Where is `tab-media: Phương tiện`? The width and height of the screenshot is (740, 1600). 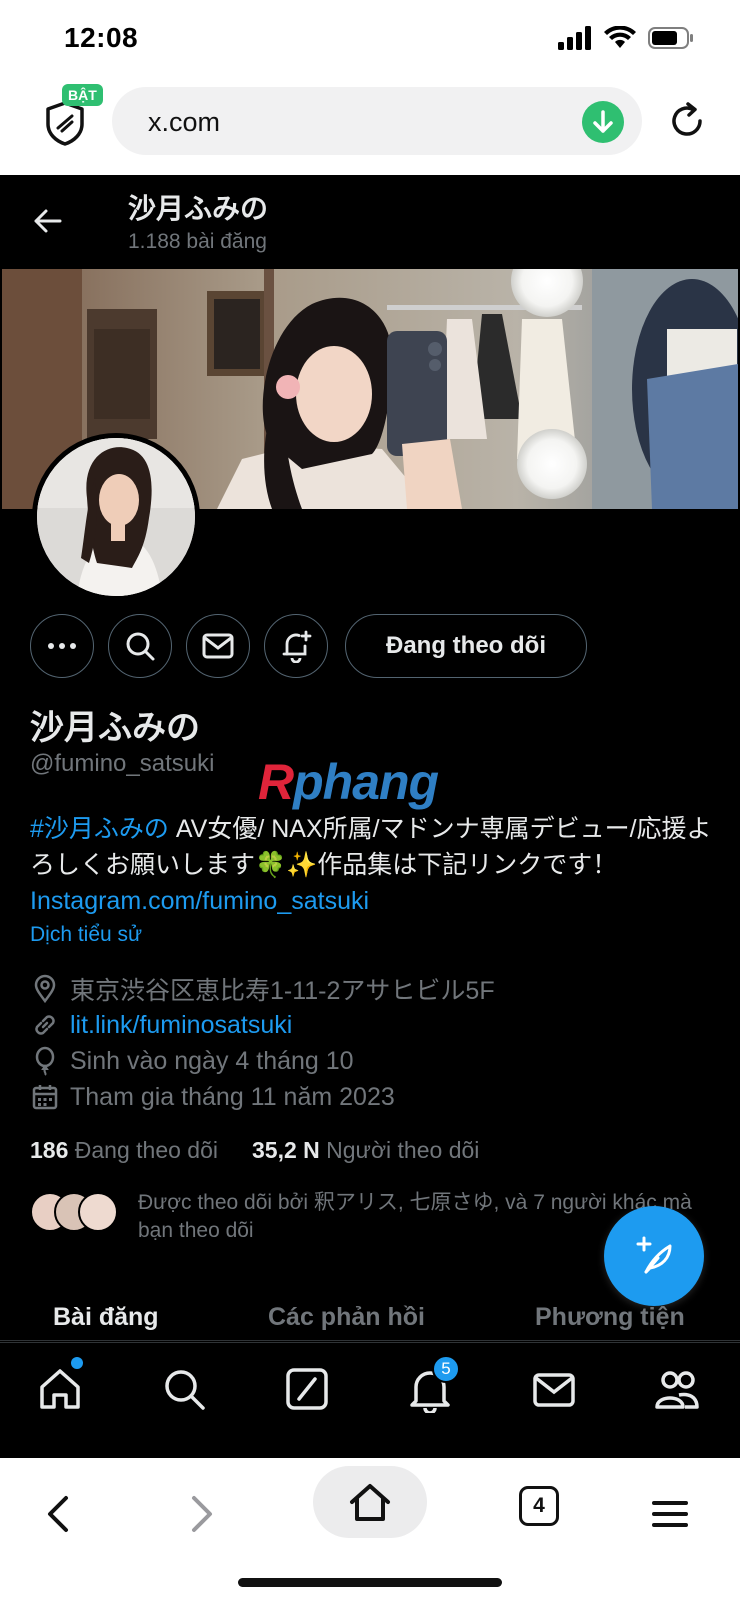
tab-media: Phương tiện is located at coordinates (610, 1317).